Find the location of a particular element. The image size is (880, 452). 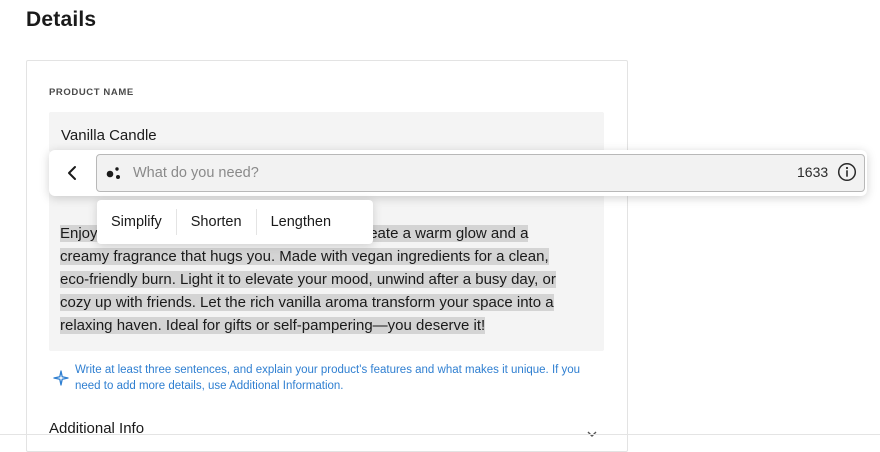

sparkle-icon is located at coordinates (61, 378).